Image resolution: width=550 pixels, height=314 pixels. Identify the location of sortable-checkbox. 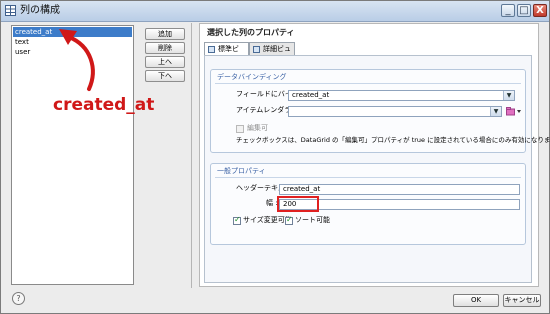
(289, 220).